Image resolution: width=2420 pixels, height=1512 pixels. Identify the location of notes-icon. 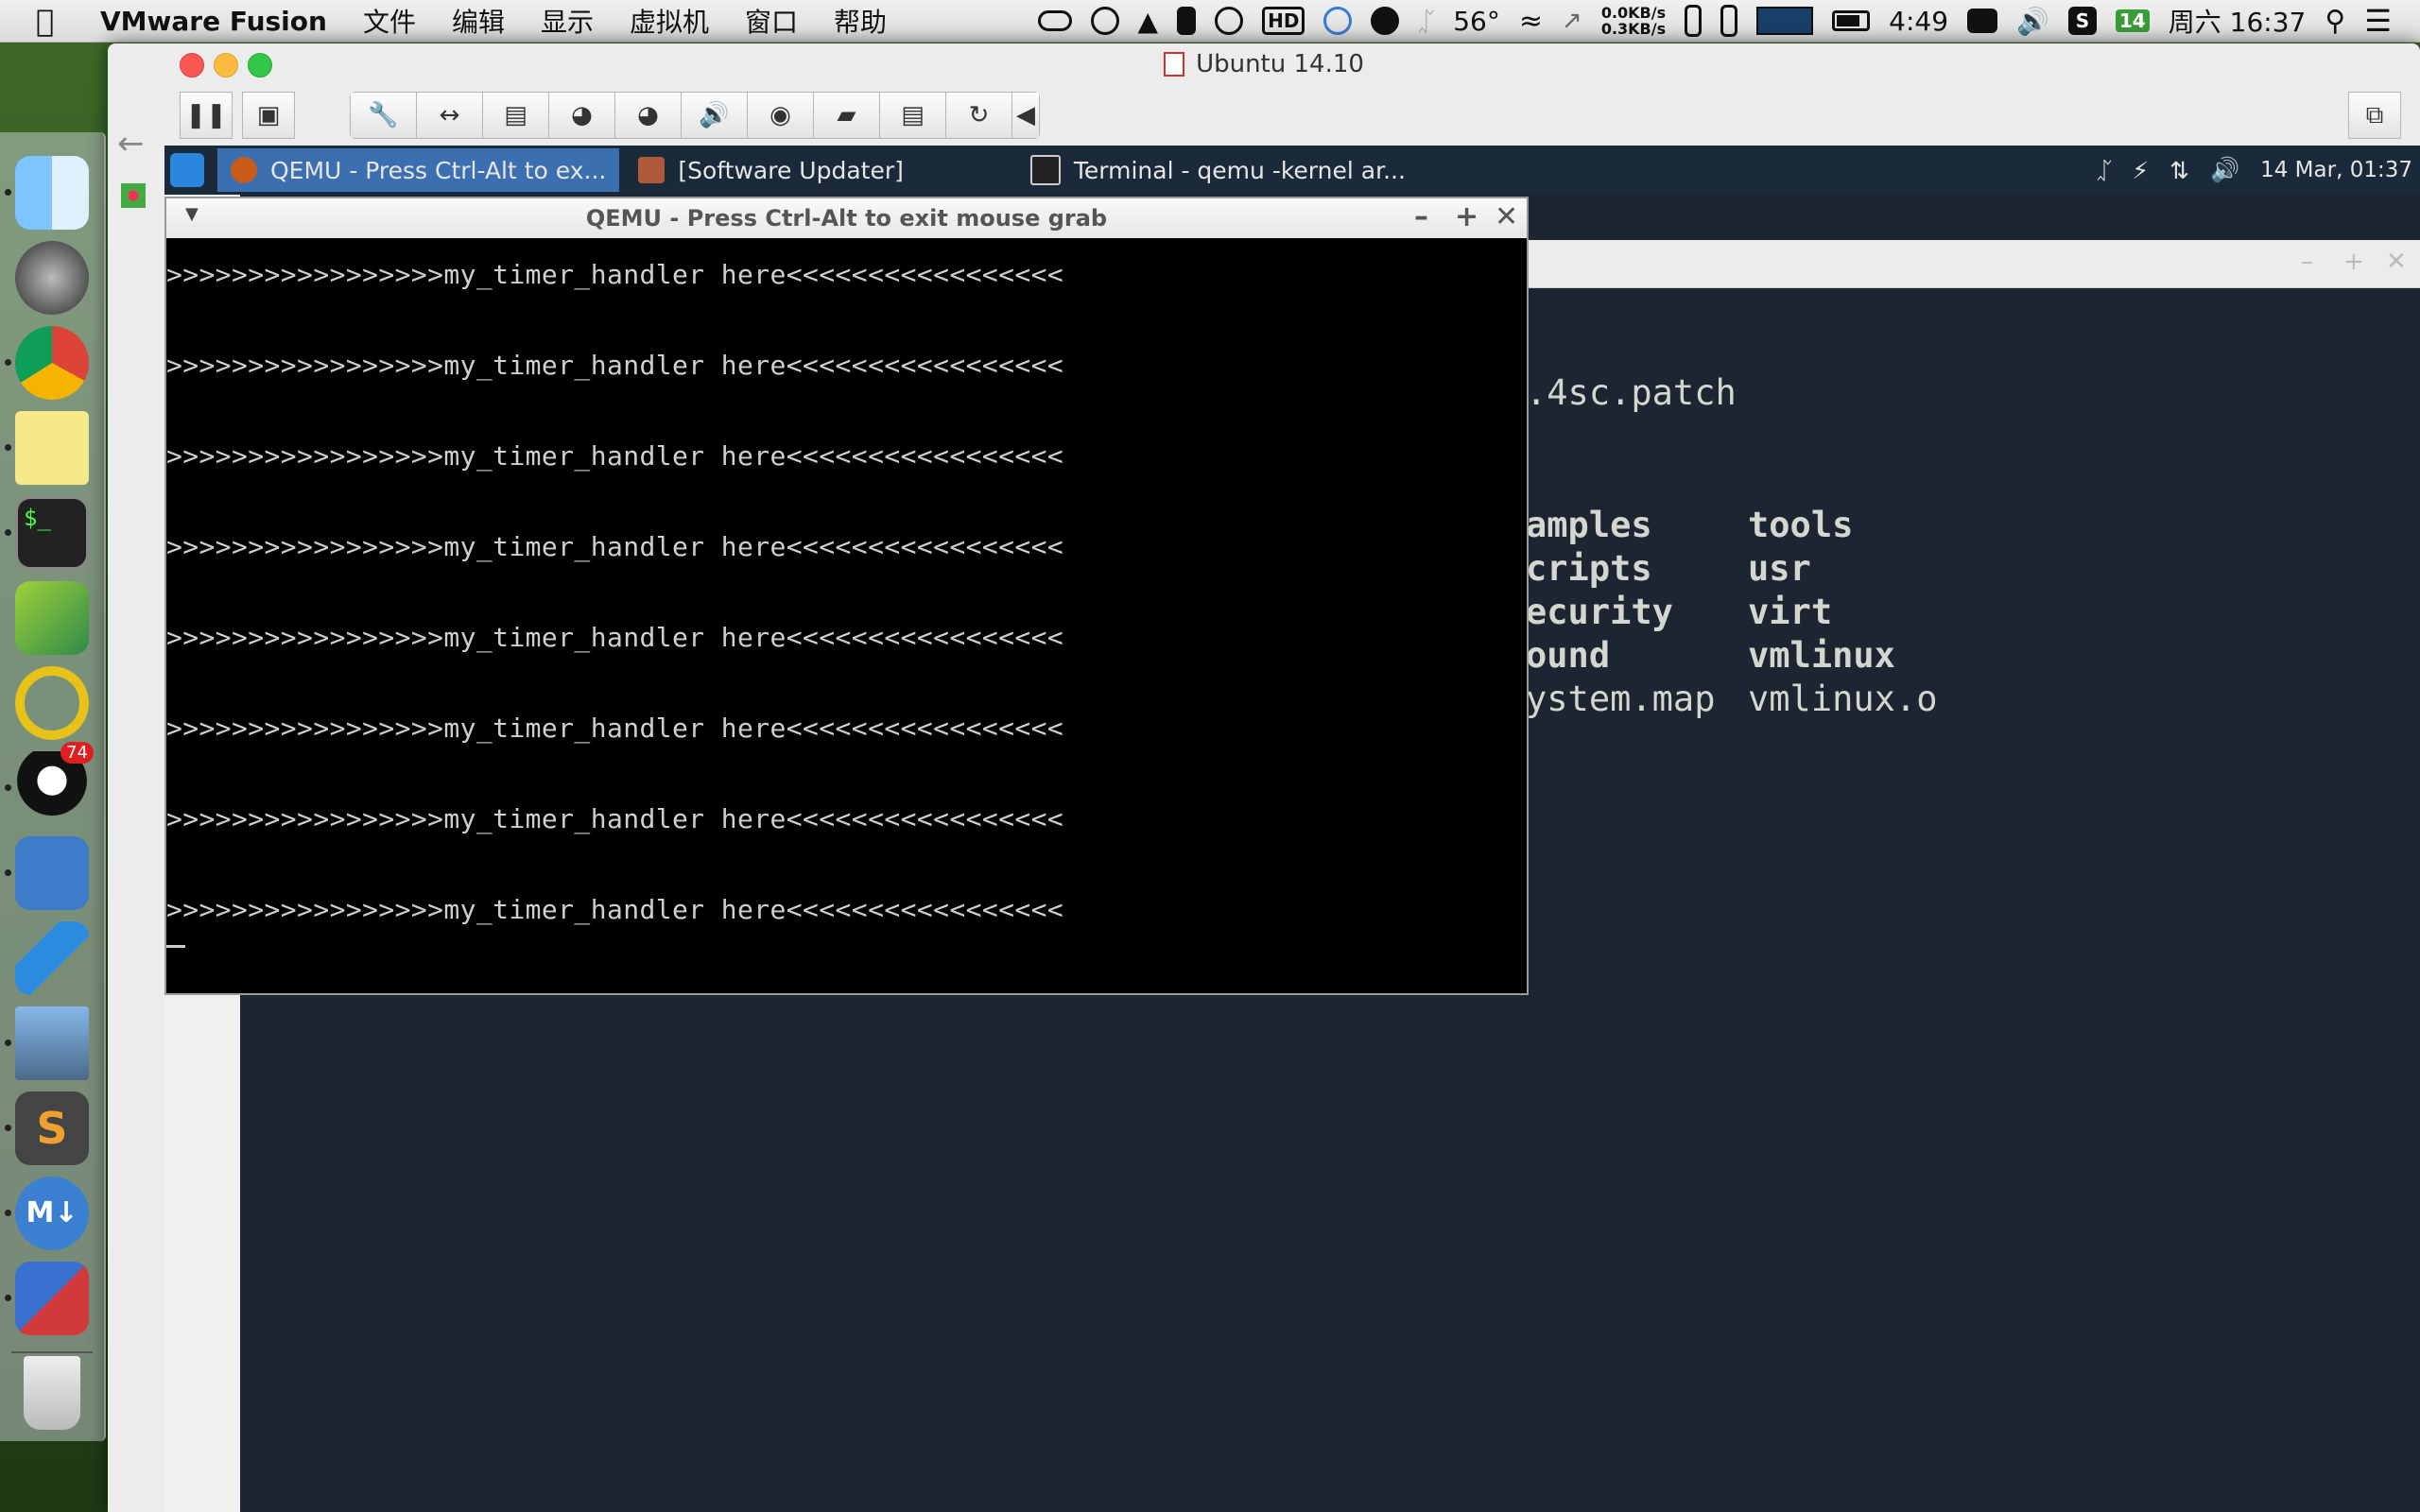
(52, 448).